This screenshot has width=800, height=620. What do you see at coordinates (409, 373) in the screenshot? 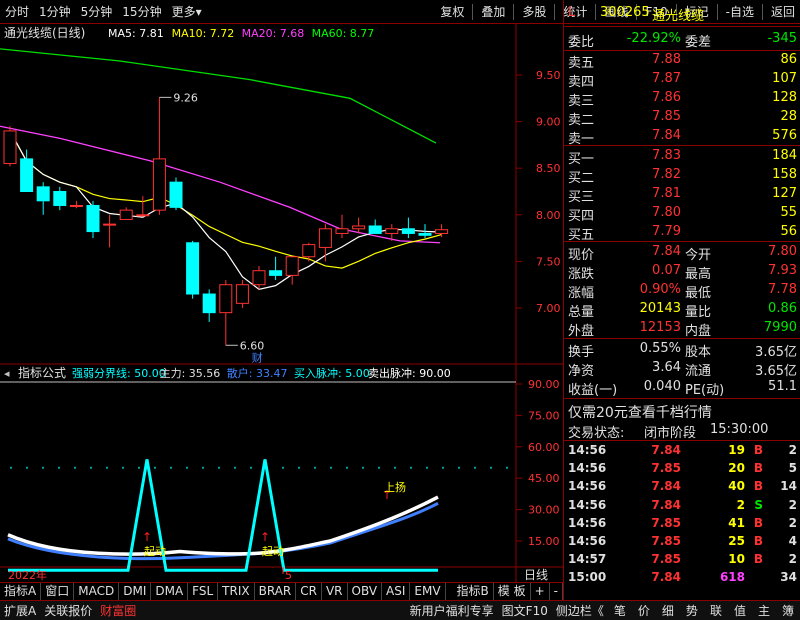
I see `indicator-param-4: 卖出脉冲: 90.00` at bounding box center [409, 373].